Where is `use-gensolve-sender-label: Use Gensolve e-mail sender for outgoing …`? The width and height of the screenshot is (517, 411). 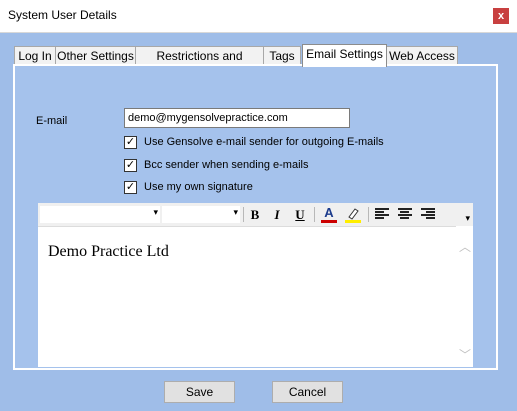 use-gensolve-sender-label: Use Gensolve e-mail sender for outgoing … is located at coordinates (264, 142).